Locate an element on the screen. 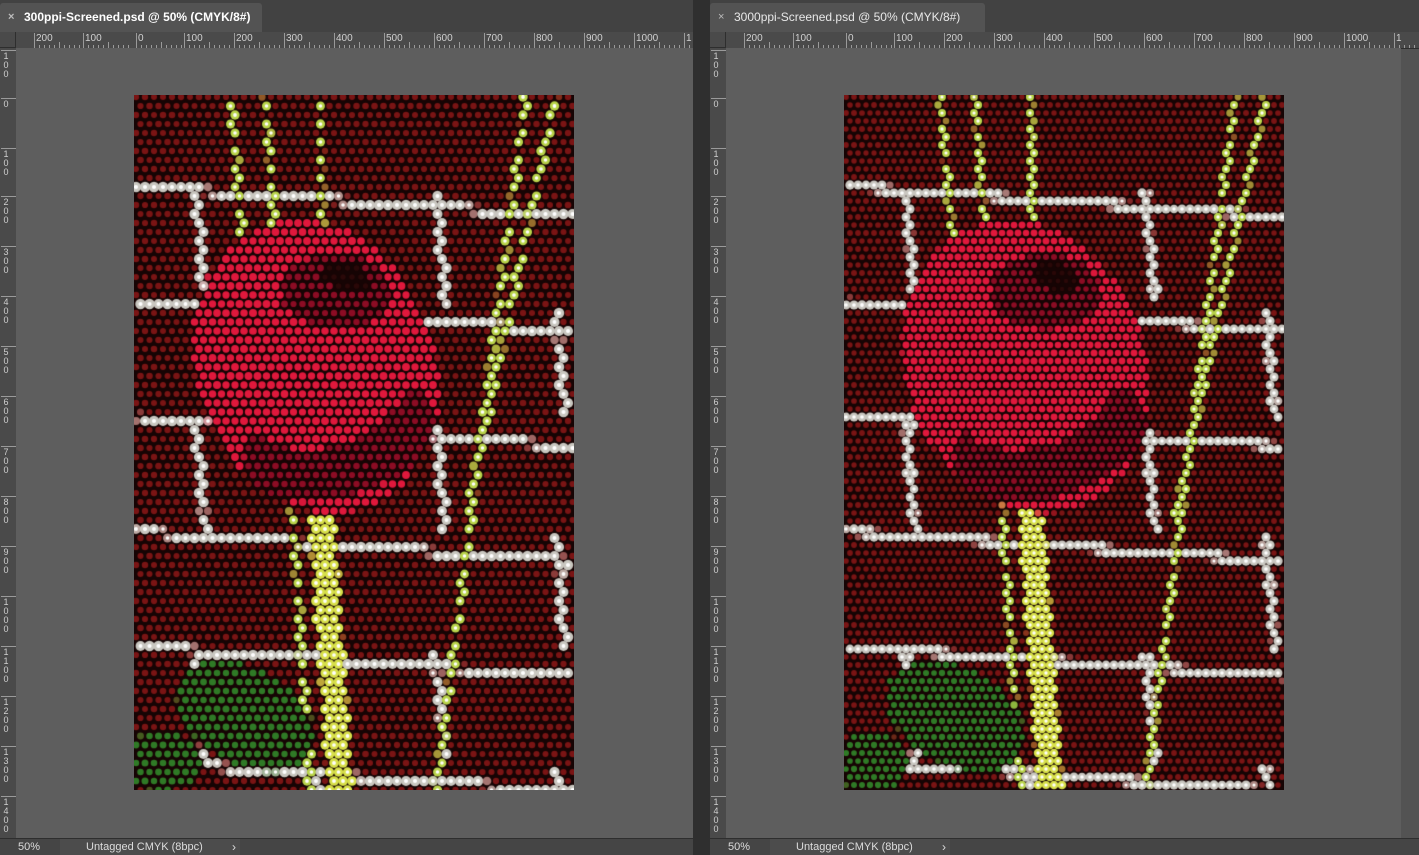  document-tab: × 300ppi-Screened.psd @ 50% (CMYK/8#) is located at coordinates (131, 17).